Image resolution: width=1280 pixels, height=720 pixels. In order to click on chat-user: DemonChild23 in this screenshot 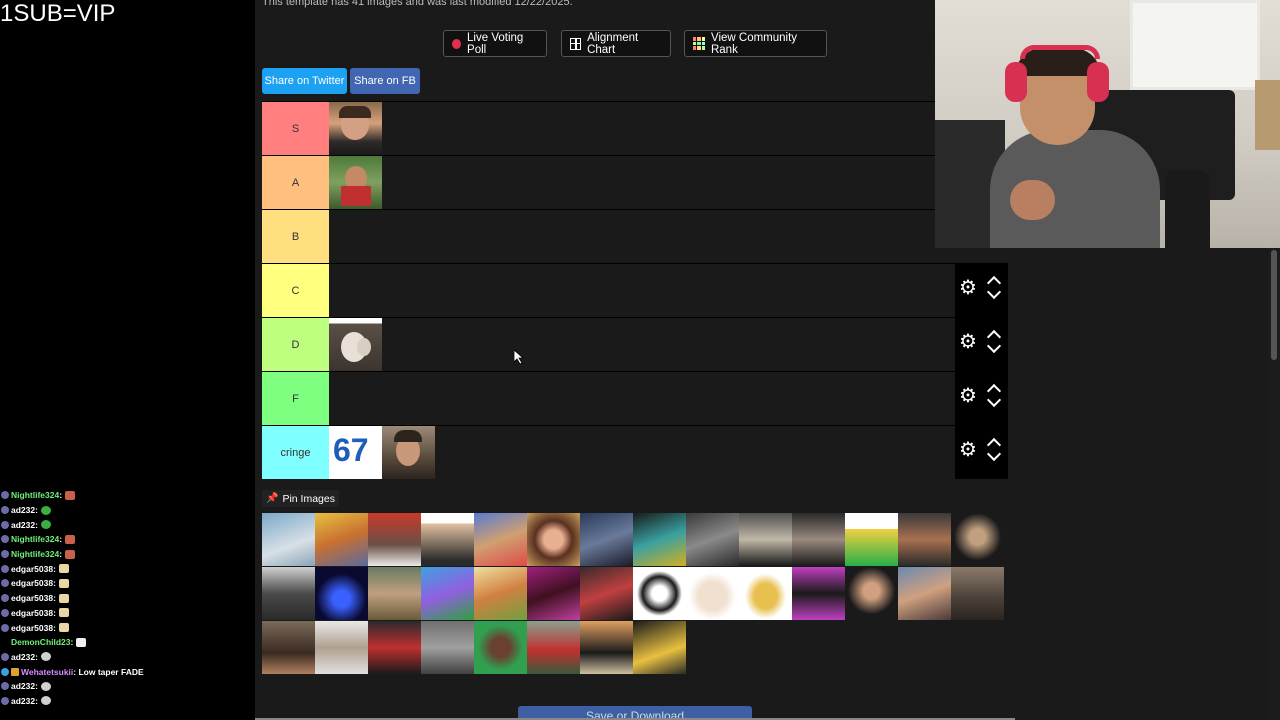, I will do `click(41, 642)`.